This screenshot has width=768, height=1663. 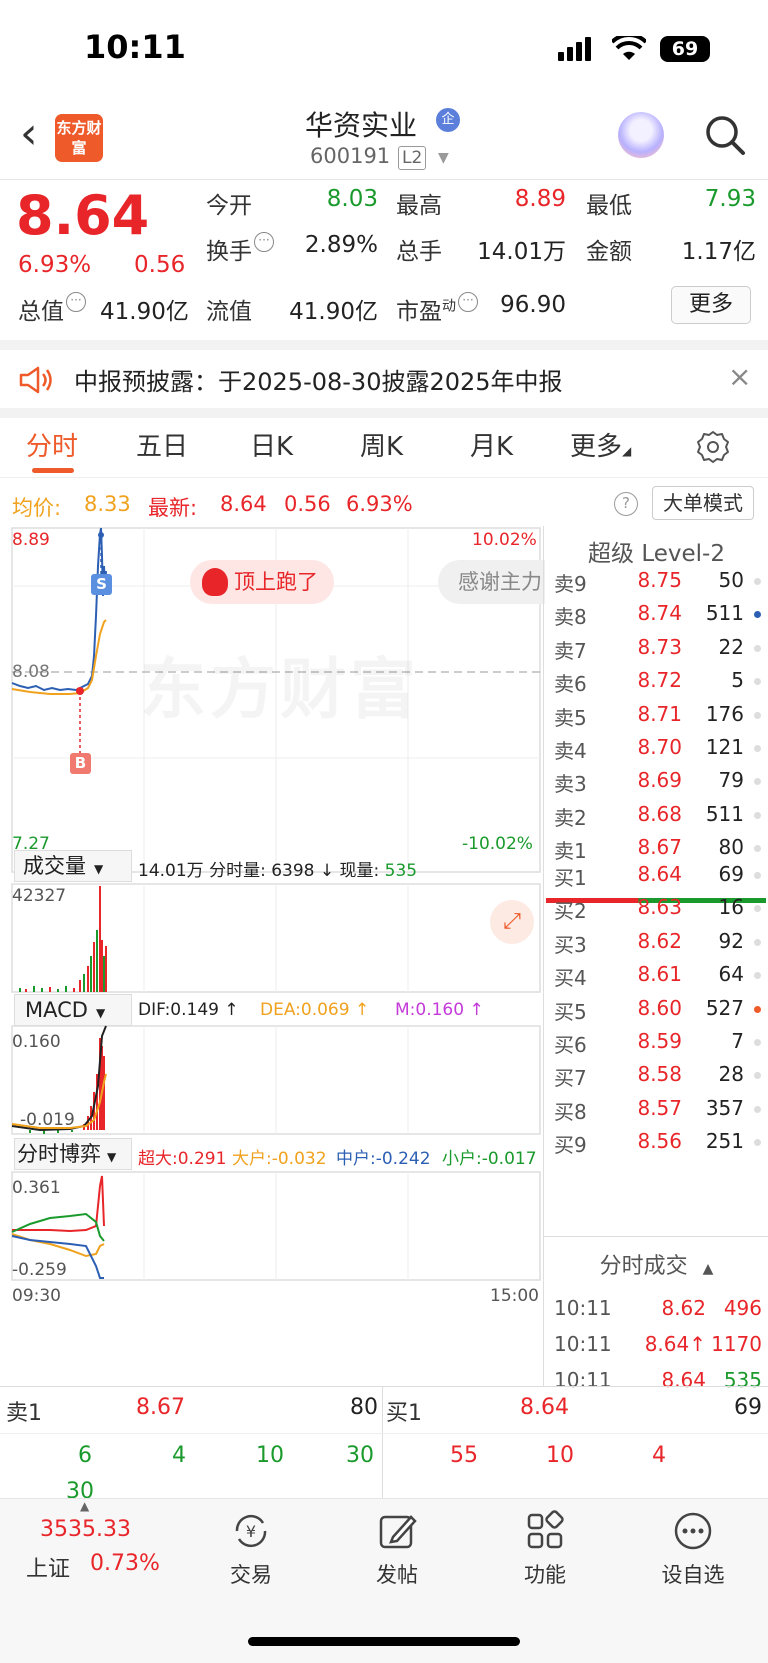 I want to click on nav-function: 功能, so click(x=545, y=1549).